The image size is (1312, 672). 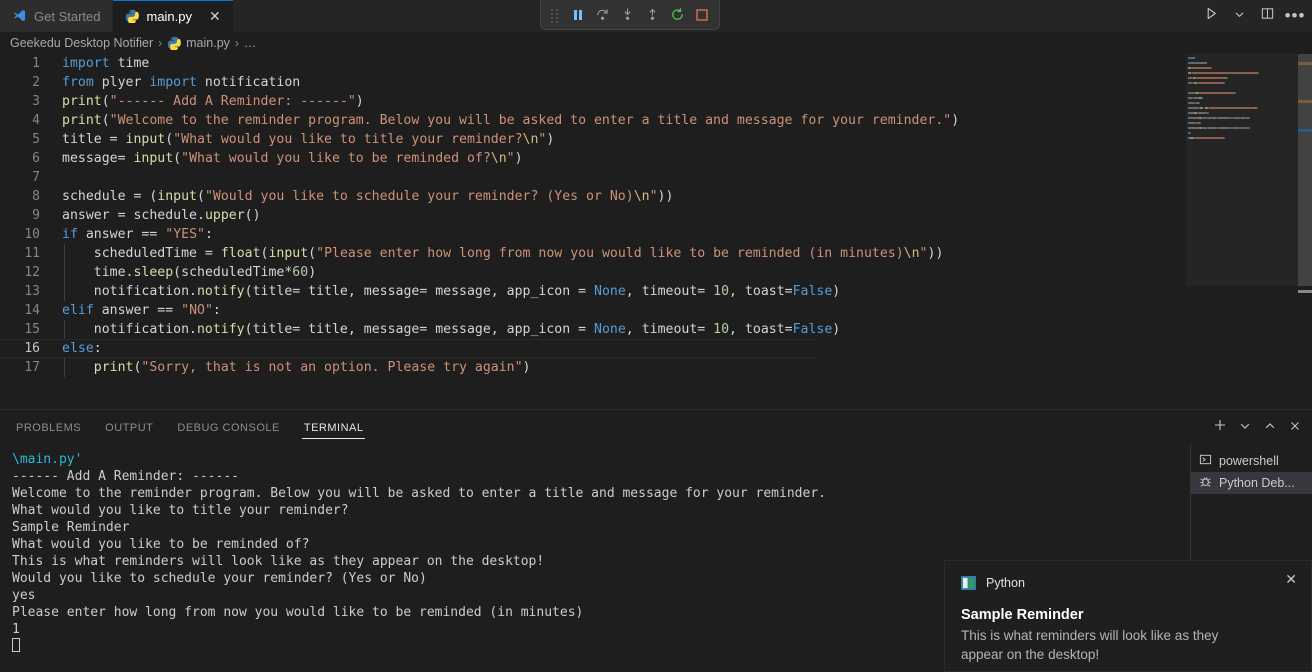 What do you see at coordinates (215, 16) in the screenshot?
I see `tab-close-icon: ✕` at bounding box center [215, 16].